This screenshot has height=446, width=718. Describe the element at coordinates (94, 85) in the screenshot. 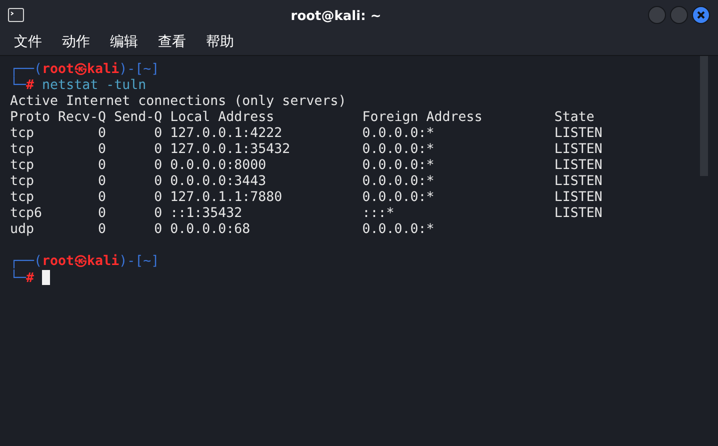

I see `command-text: netstat -tuln` at that location.